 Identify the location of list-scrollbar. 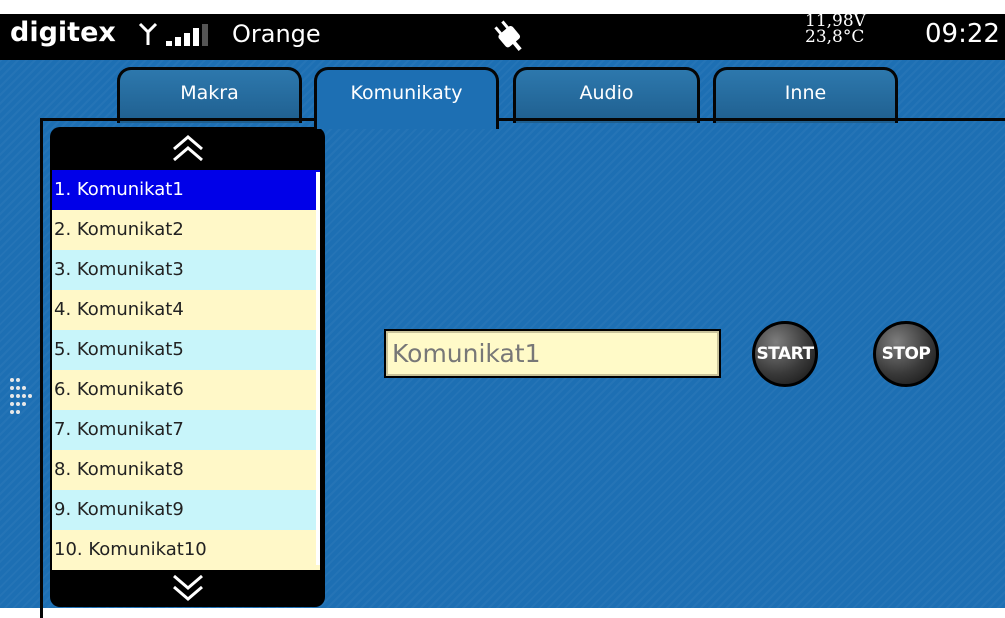
(318, 368).